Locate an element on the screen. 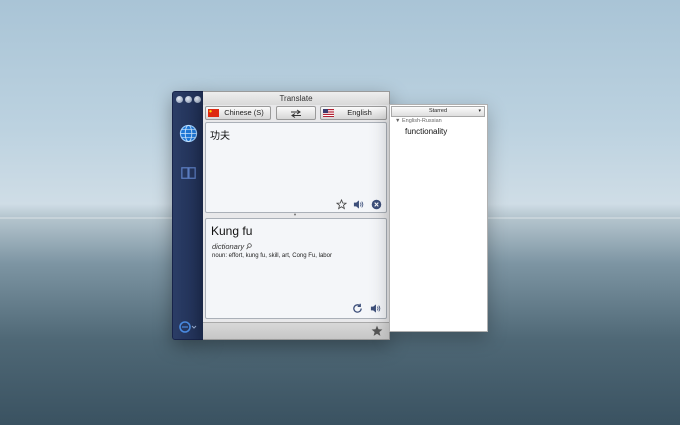 The width and height of the screenshot is (680, 425). window-title: Translate is located at coordinates (296, 98).